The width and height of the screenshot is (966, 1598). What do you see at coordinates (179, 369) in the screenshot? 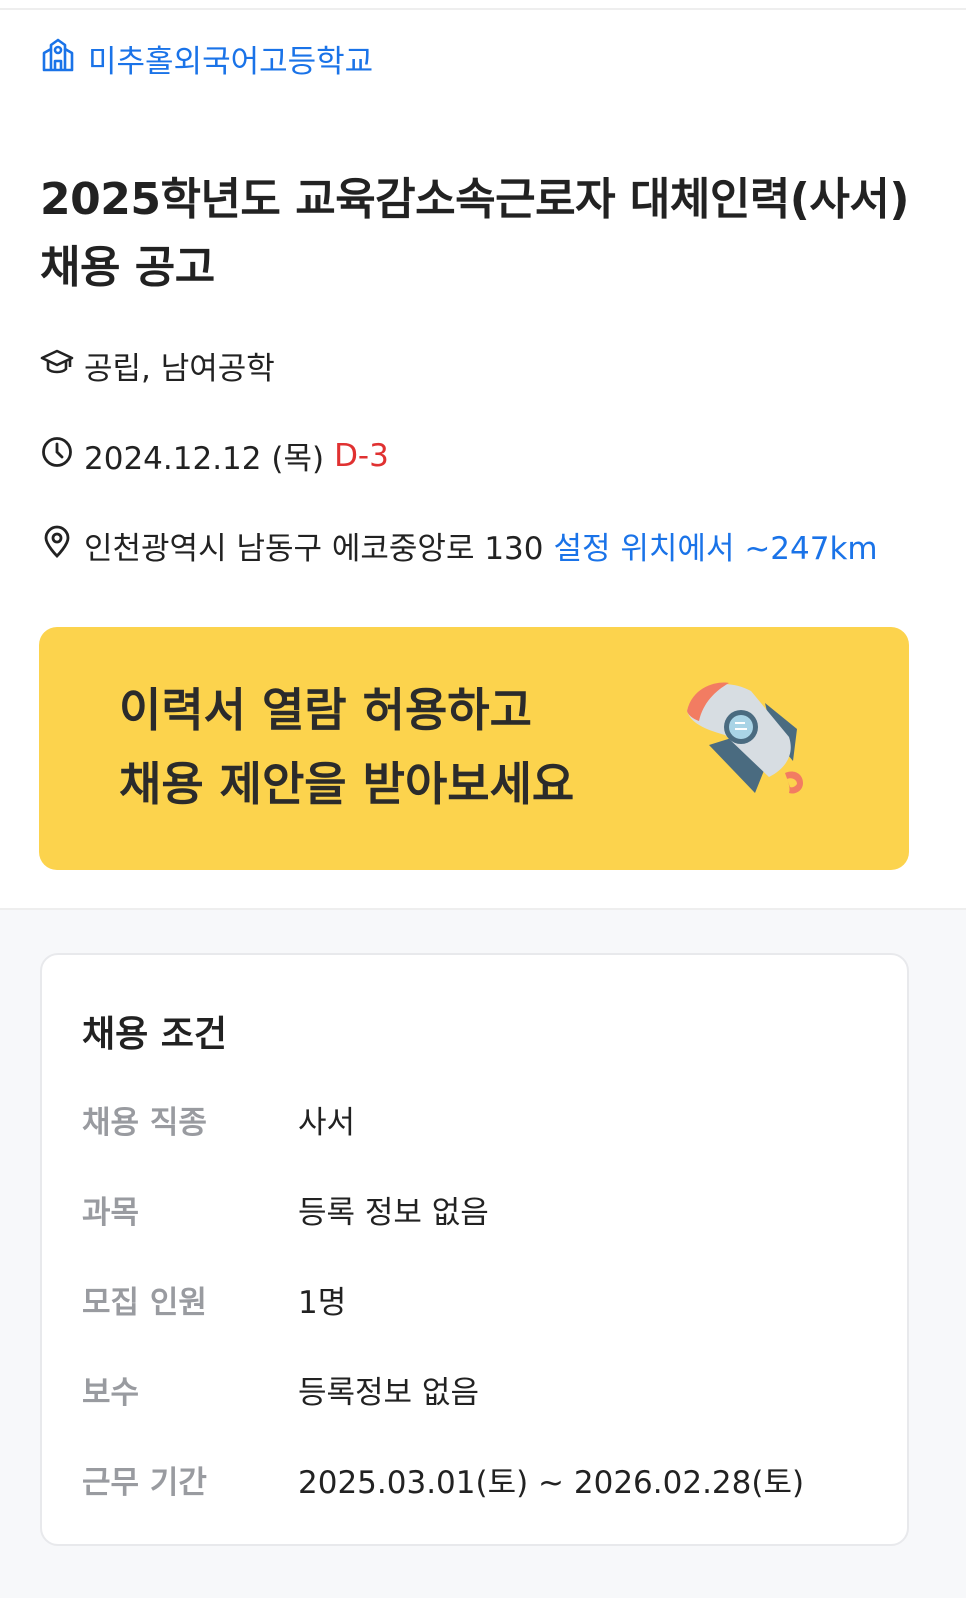
I see `school-type: 공립, 남여공학` at bounding box center [179, 369].